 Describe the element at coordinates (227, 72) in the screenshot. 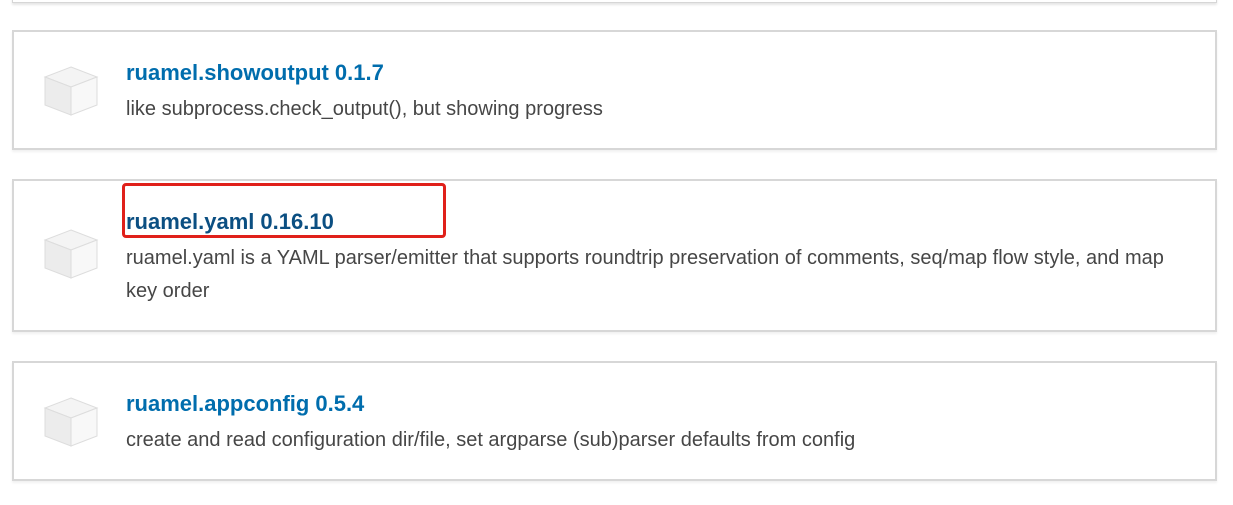

I see `package-name: ruamel.showoutput` at that location.